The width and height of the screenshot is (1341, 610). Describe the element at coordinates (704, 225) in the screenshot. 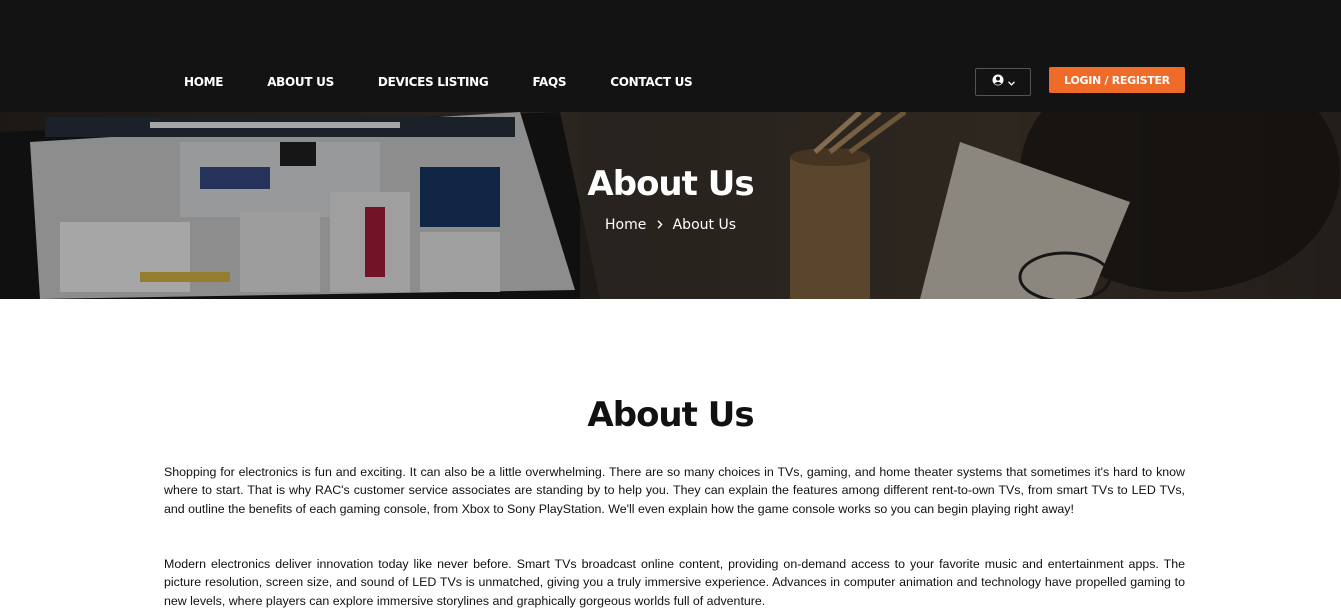

I see `breadcrumb-current: About Us` at that location.